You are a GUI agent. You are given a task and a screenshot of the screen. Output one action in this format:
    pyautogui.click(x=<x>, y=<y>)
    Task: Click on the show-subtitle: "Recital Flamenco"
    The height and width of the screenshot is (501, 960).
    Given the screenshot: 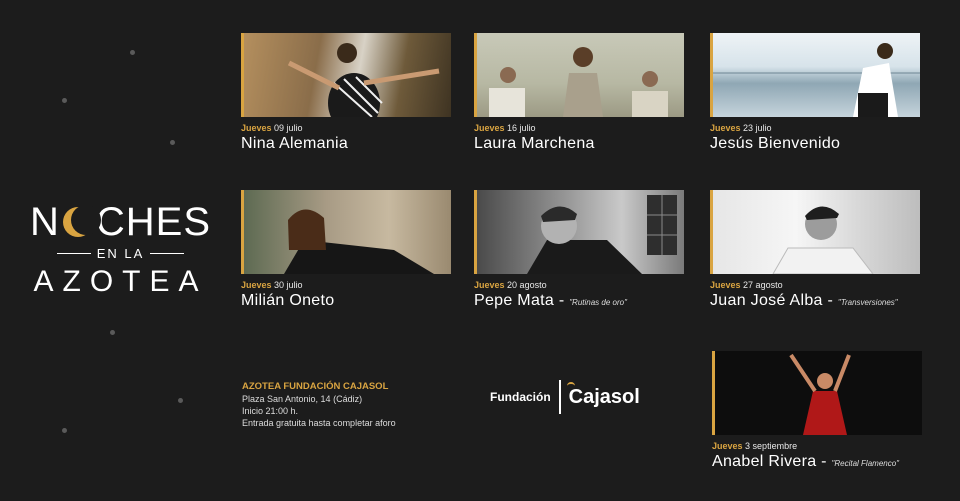 What is the action you would take?
    pyautogui.click(x=865, y=463)
    